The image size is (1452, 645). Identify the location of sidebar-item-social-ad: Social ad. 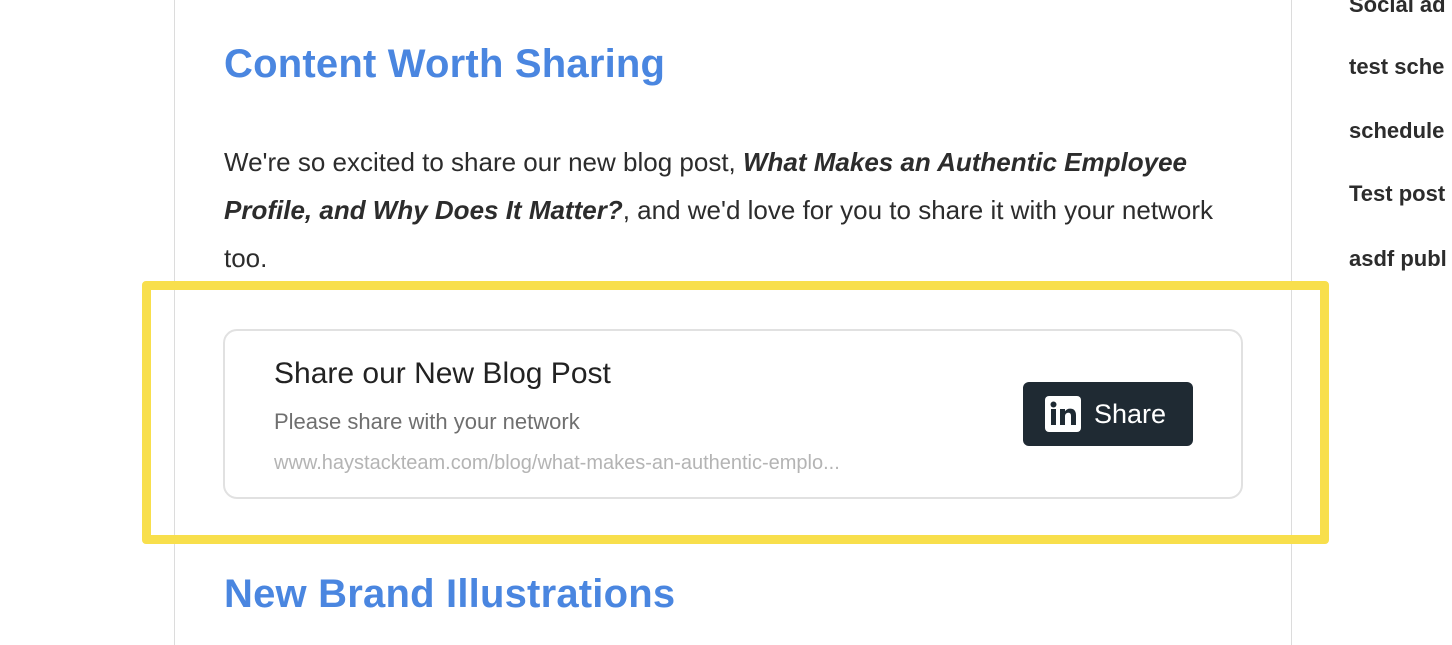
(1397, 9).